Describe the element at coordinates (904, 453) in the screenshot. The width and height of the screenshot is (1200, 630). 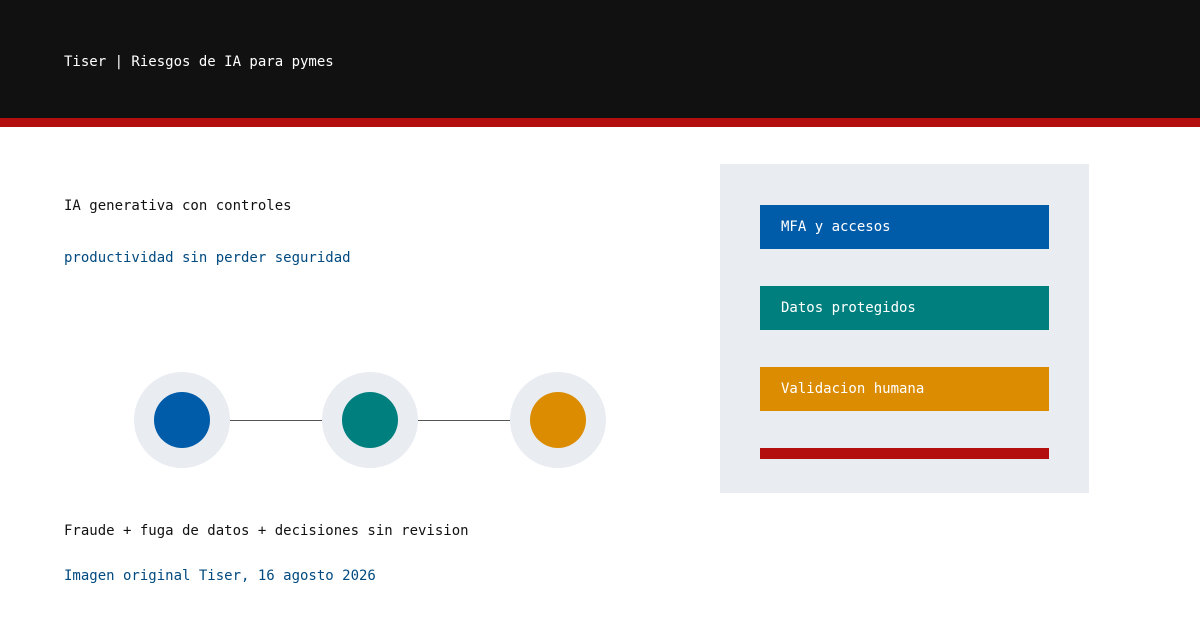
I see `panel-accent-stripe` at that location.